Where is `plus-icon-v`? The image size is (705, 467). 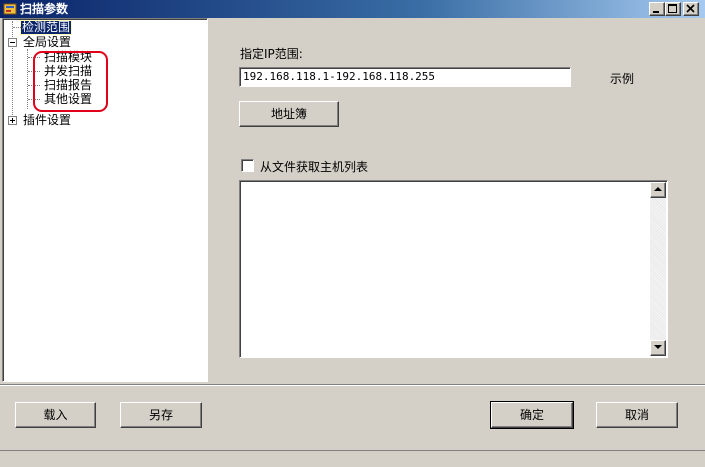 plus-icon-v is located at coordinates (12, 120).